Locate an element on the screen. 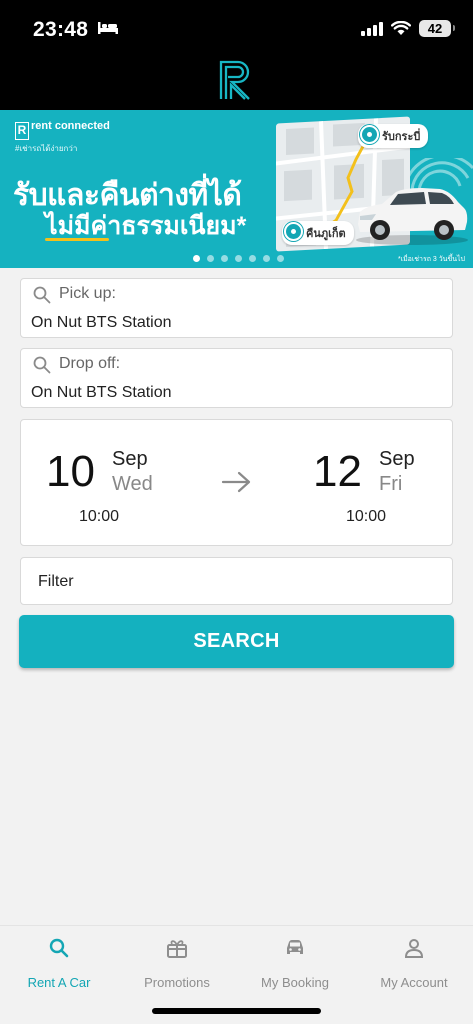 The width and height of the screenshot is (473, 1024). app-logo-icon is located at coordinates (234, 80).